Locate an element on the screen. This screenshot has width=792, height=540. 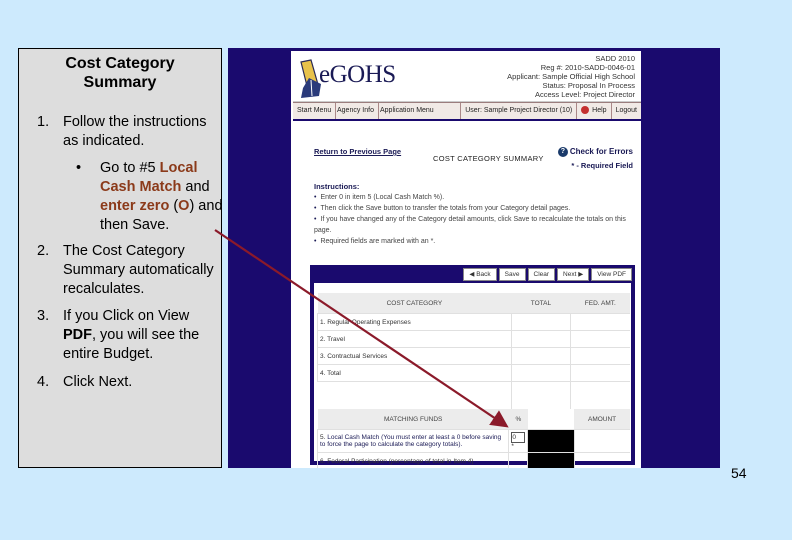
instruction-item: Required fields are marked with an *. is located at coordinates (477, 241).